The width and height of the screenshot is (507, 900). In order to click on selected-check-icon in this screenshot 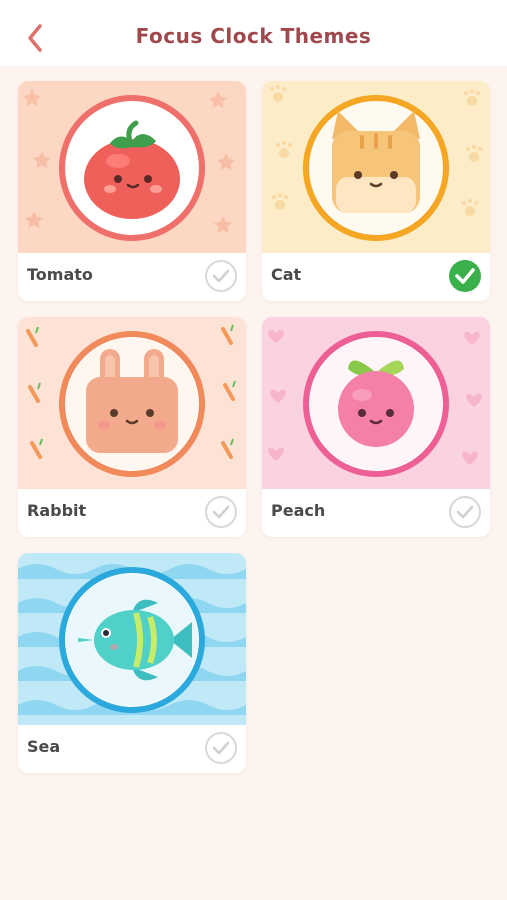, I will do `click(465, 276)`.